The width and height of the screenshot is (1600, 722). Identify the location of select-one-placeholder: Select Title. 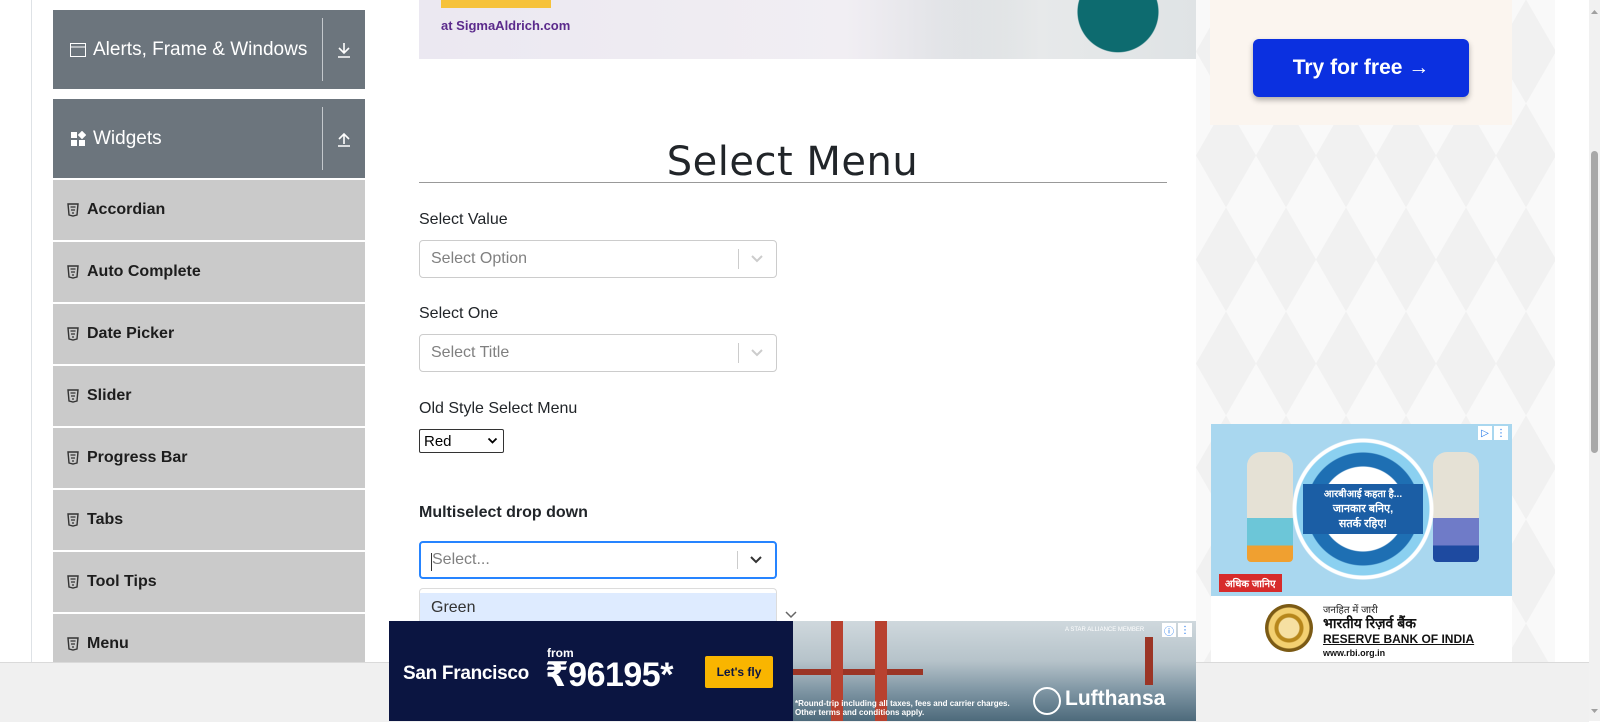
(470, 352).